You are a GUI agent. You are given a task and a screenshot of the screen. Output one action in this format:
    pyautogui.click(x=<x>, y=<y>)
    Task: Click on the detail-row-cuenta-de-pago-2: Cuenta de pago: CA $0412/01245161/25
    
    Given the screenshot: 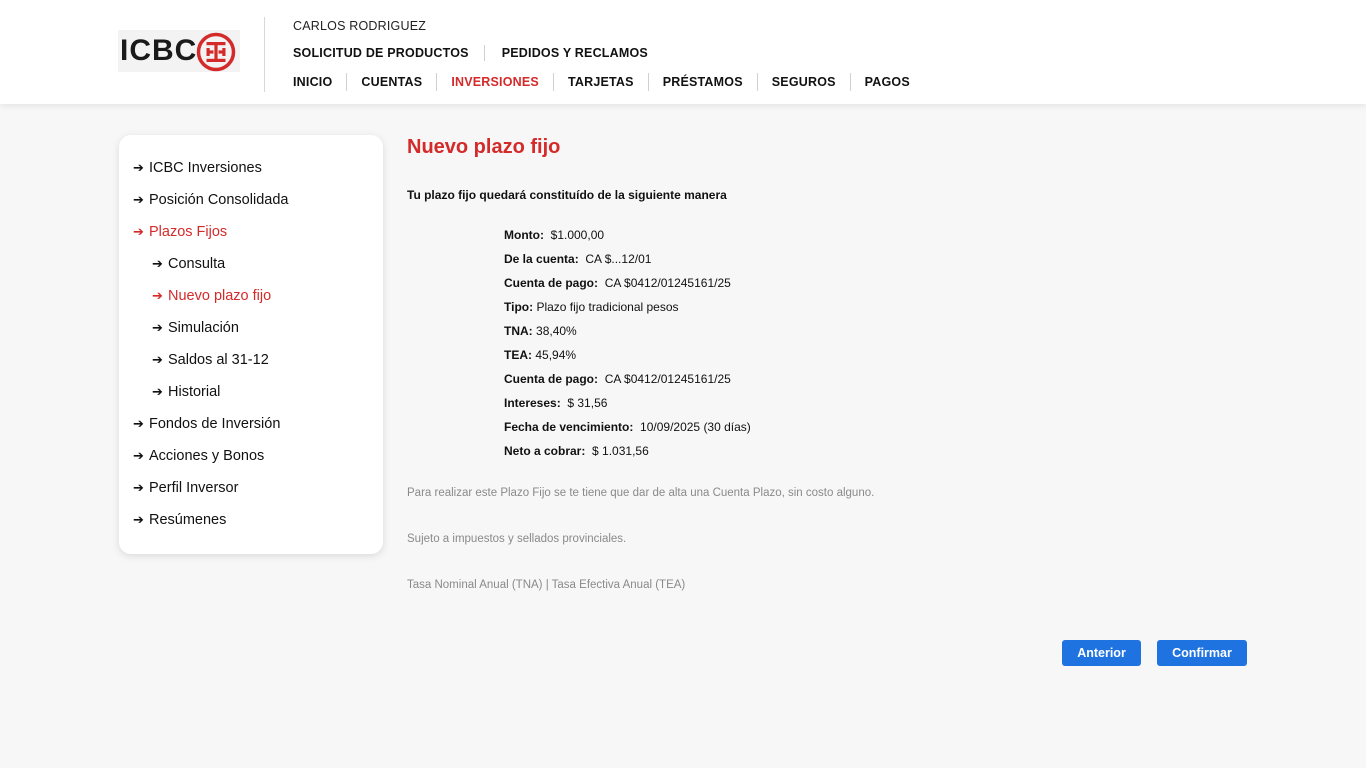 What is the action you would take?
    pyautogui.click(x=617, y=379)
    